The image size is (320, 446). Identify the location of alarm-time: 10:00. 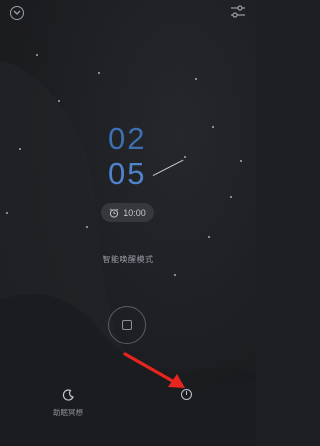
(134, 212).